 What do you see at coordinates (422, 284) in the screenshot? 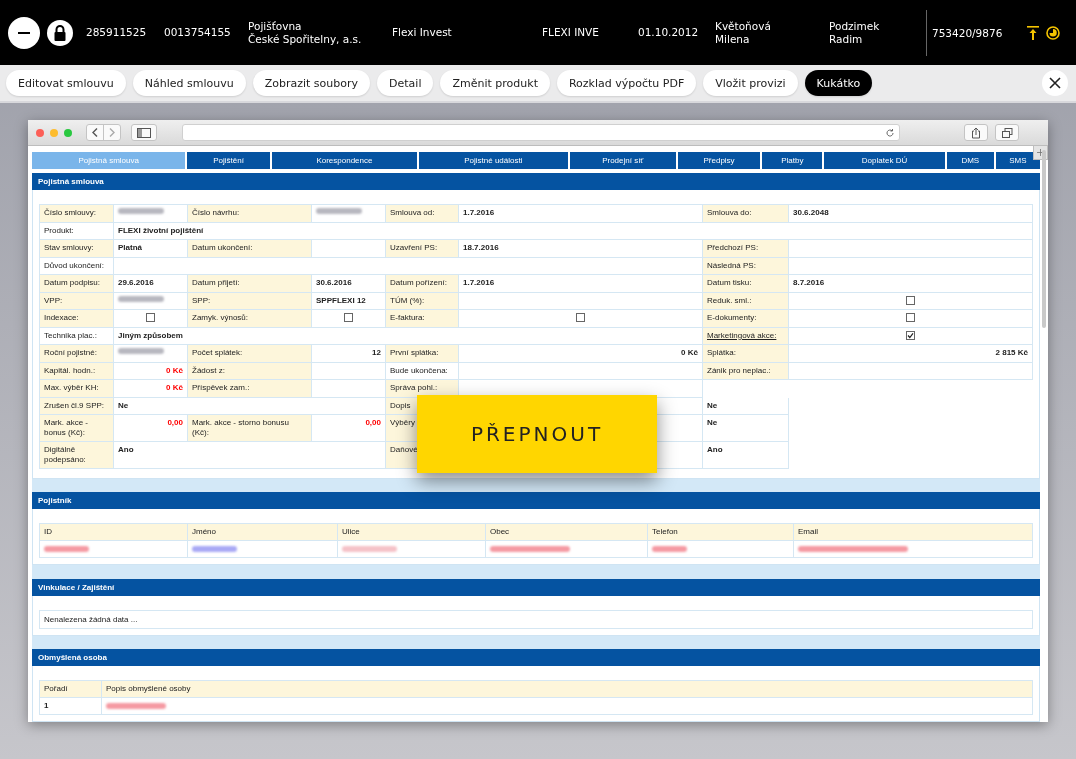
I see `field-label: Datum pořízení:` at bounding box center [422, 284].